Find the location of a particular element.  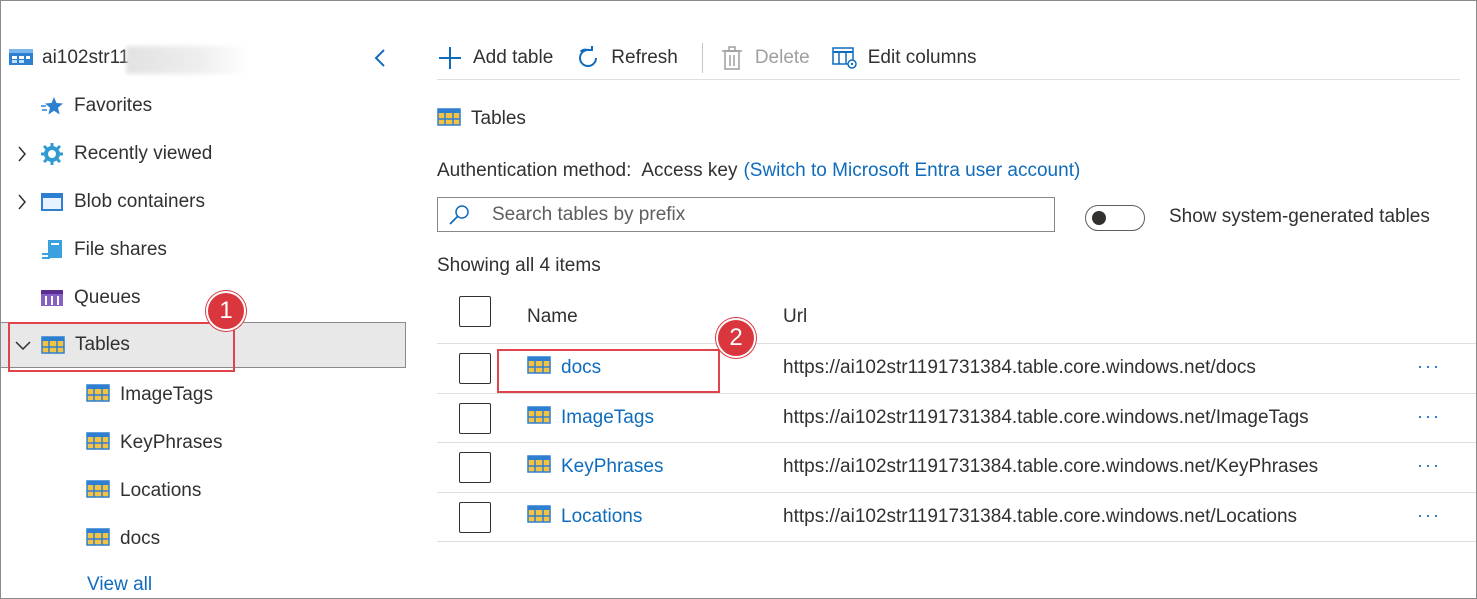

system-tables-toggle is located at coordinates (1115, 218).